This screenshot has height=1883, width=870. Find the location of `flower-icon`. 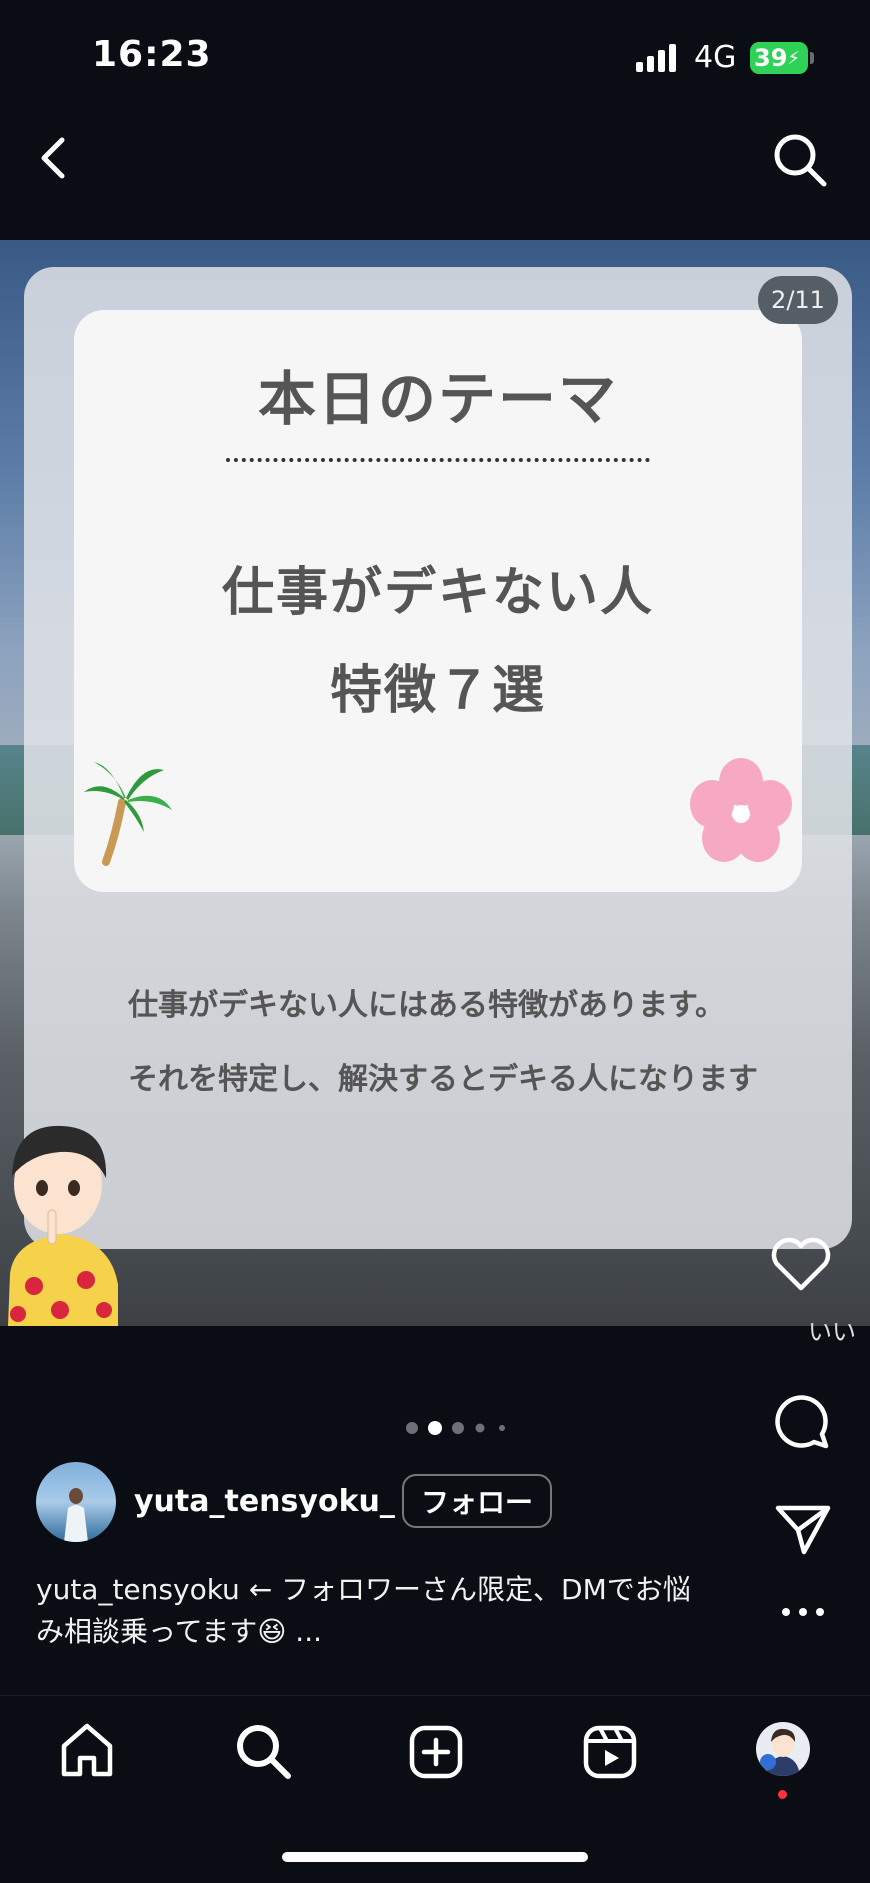

flower-icon is located at coordinates (741, 810).